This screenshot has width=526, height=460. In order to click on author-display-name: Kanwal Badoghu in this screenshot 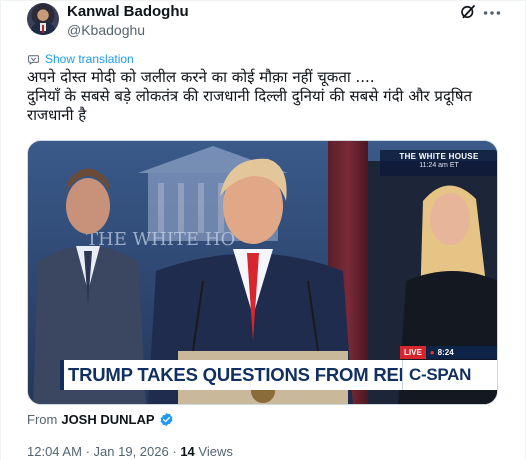, I will do `click(128, 11)`.